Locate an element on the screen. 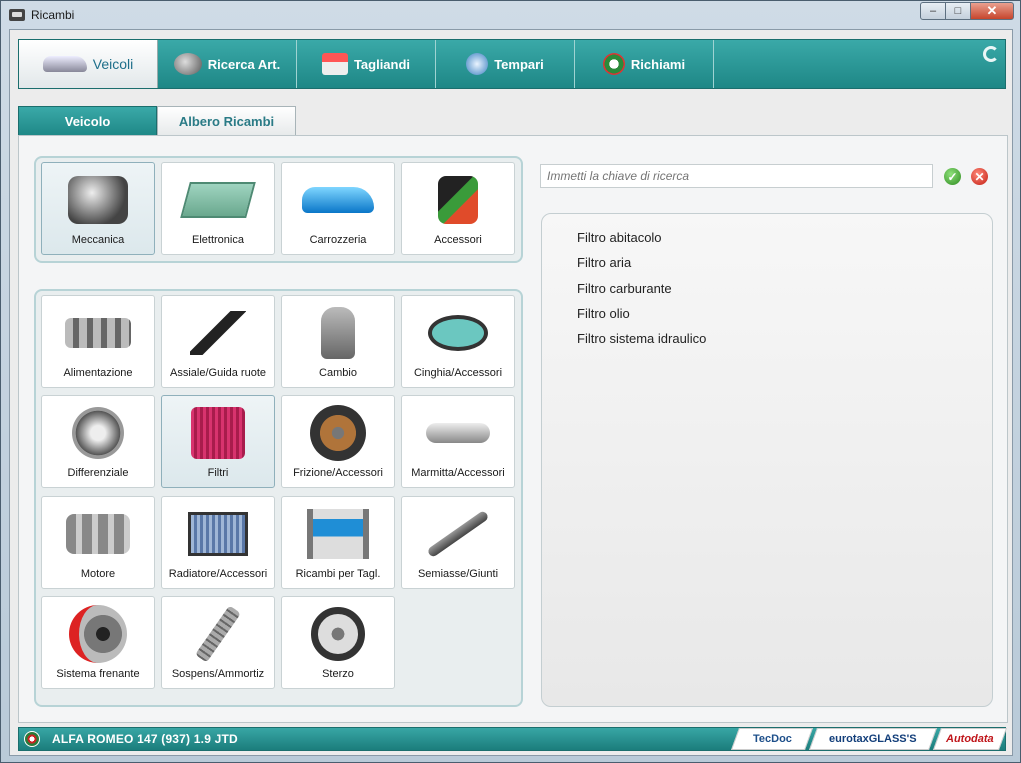  list-item: Filtro carburante is located at coordinates (784, 292).